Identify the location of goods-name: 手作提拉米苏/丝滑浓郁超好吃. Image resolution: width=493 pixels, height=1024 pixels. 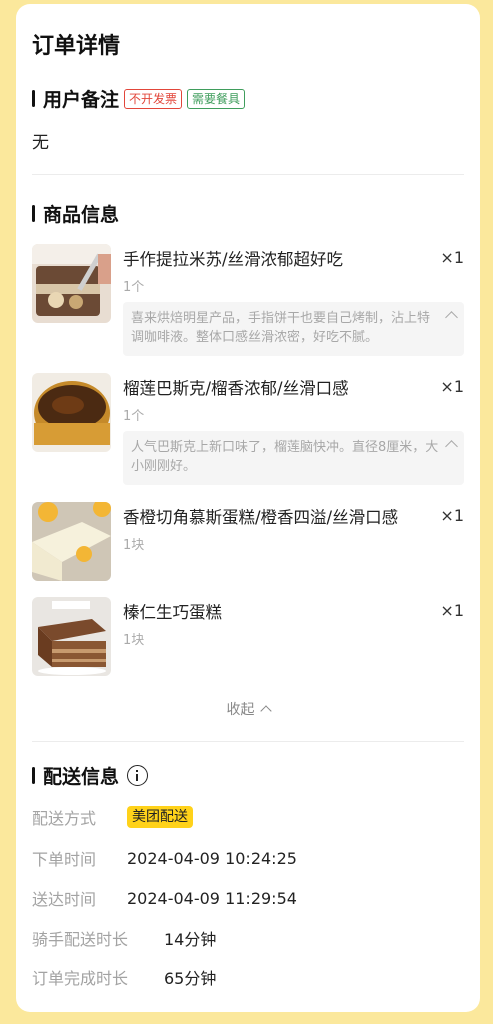
(233, 259).